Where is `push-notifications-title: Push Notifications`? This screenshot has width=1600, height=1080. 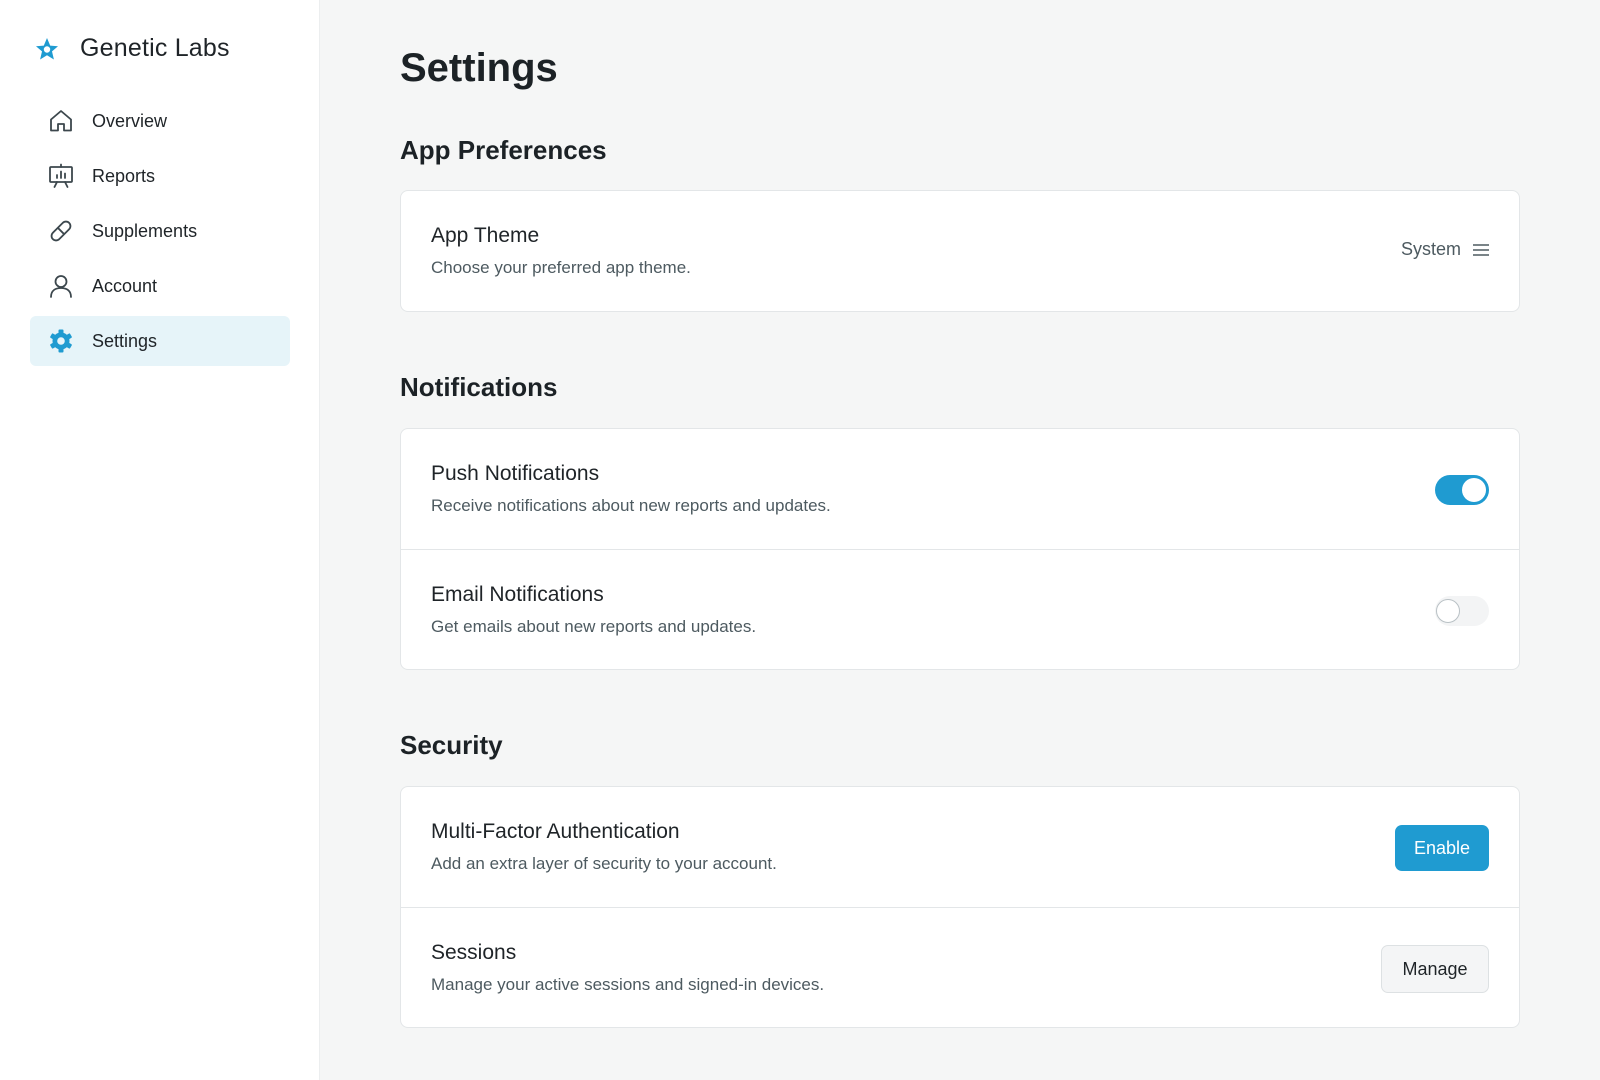 push-notifications-title: Push Notifications is located at coordinates (515, 473).